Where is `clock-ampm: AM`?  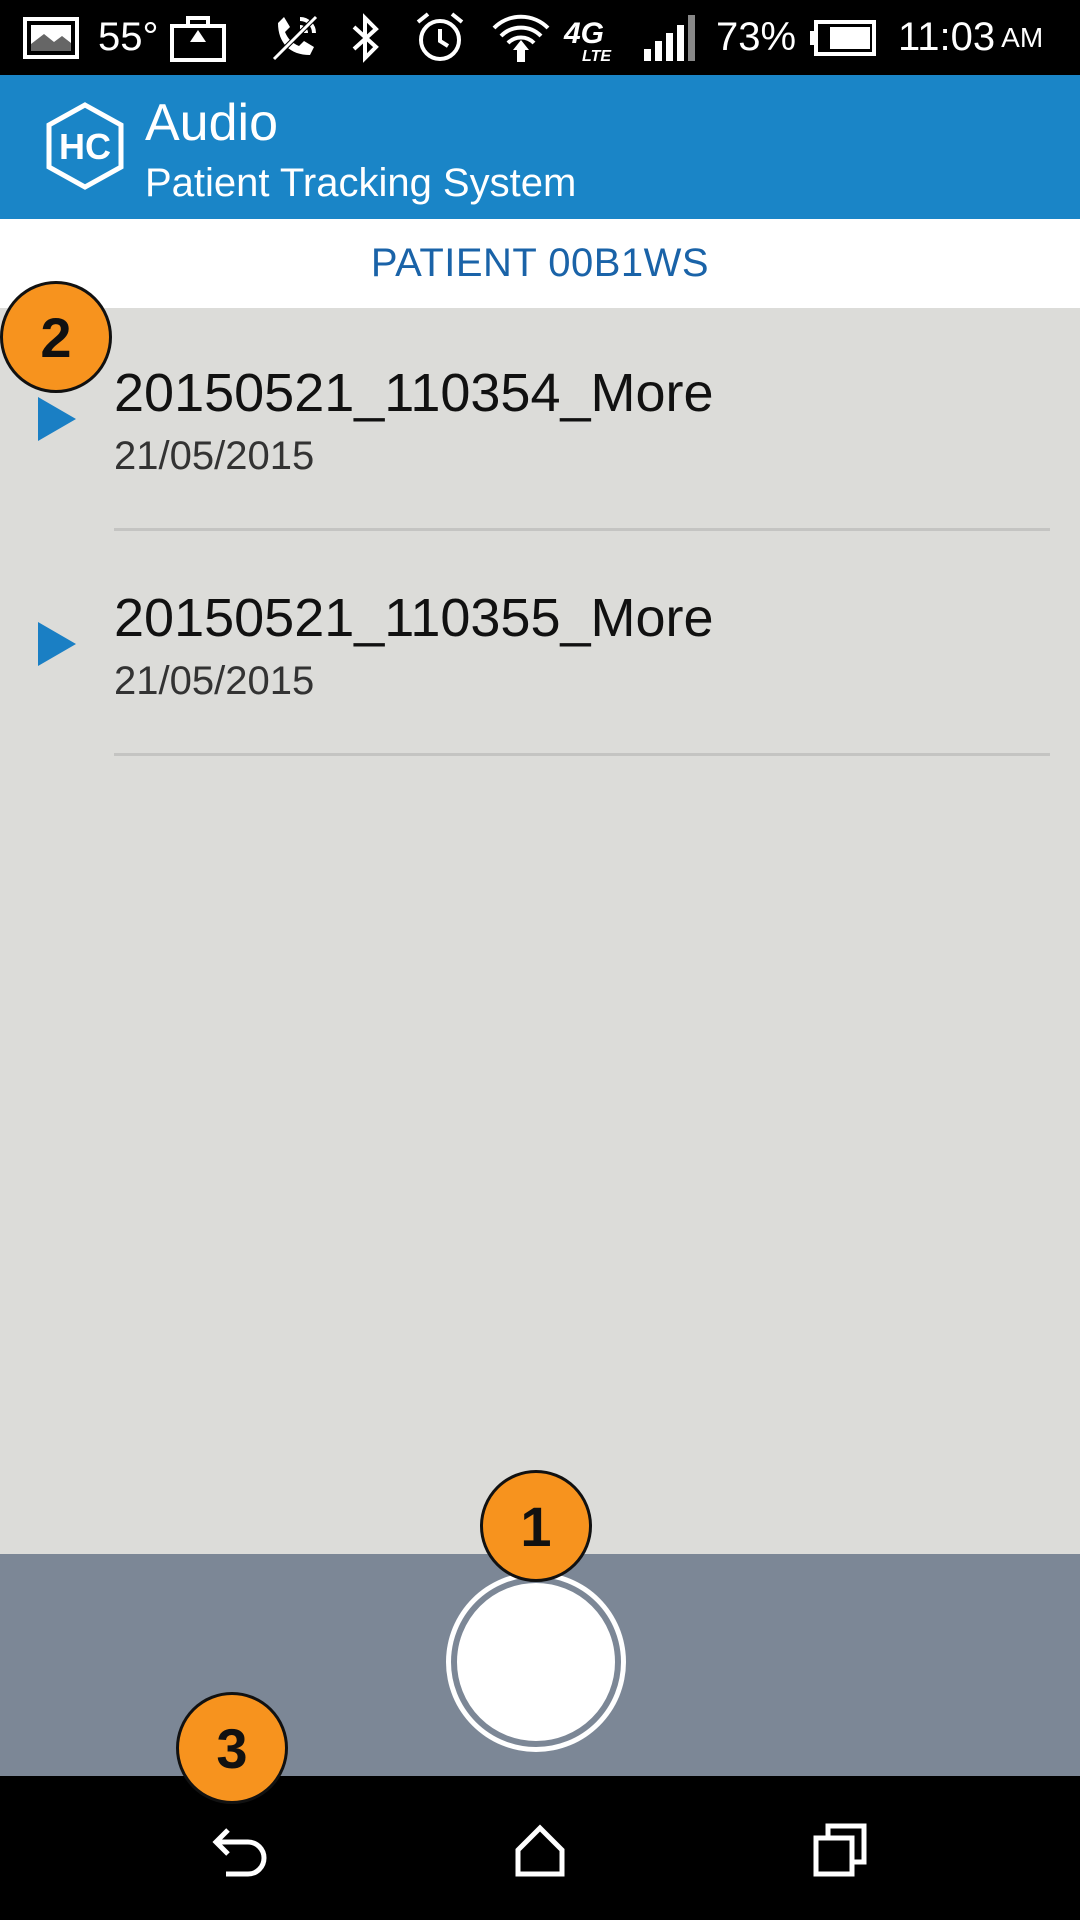 clock-ampm: AM is located at coordinates (1022, 37).